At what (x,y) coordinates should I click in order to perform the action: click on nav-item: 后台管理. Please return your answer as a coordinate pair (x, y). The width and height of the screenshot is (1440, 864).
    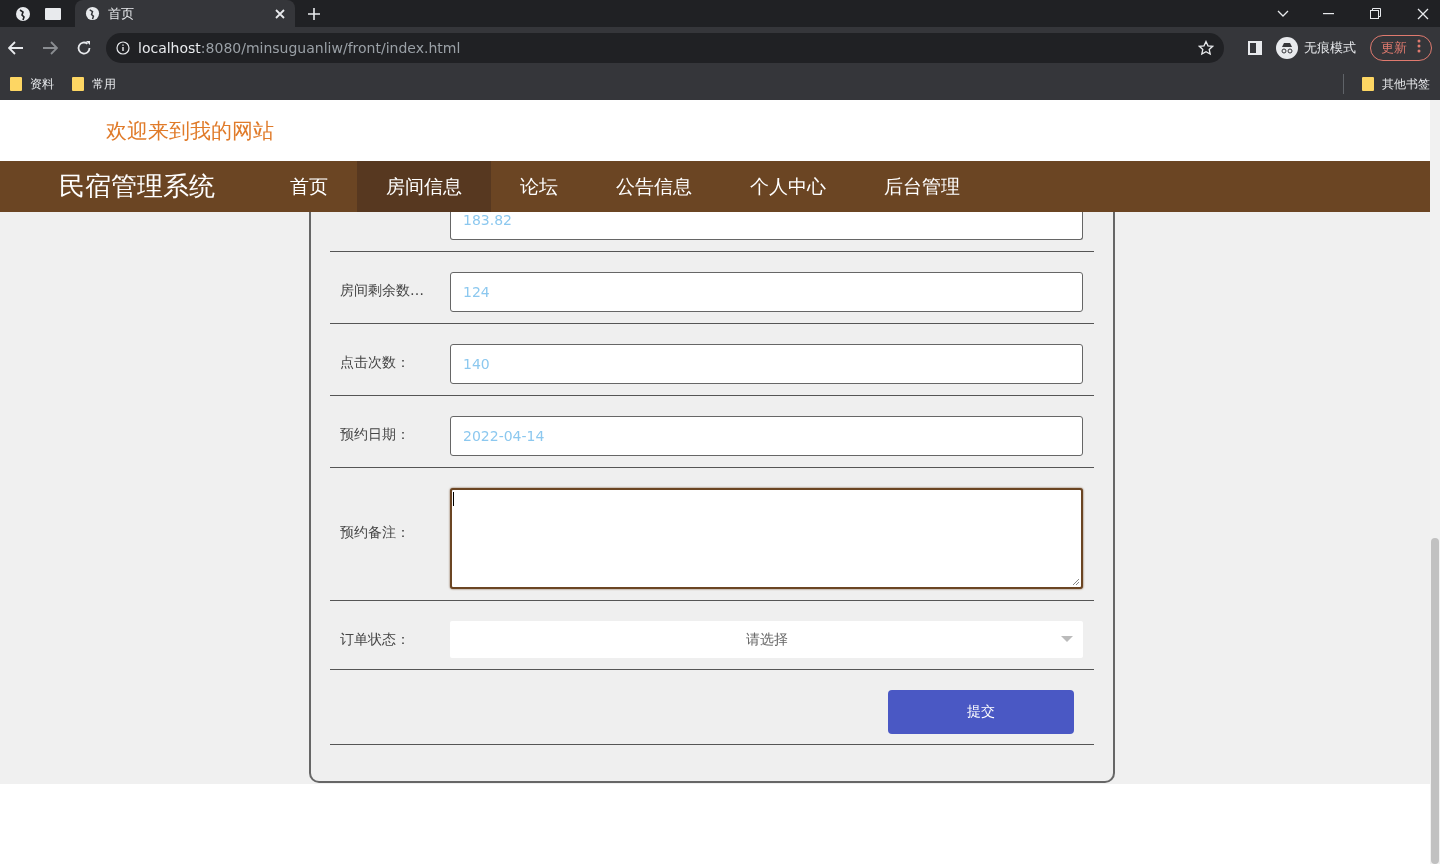
    Looking at the image, I should click on (922, 186).